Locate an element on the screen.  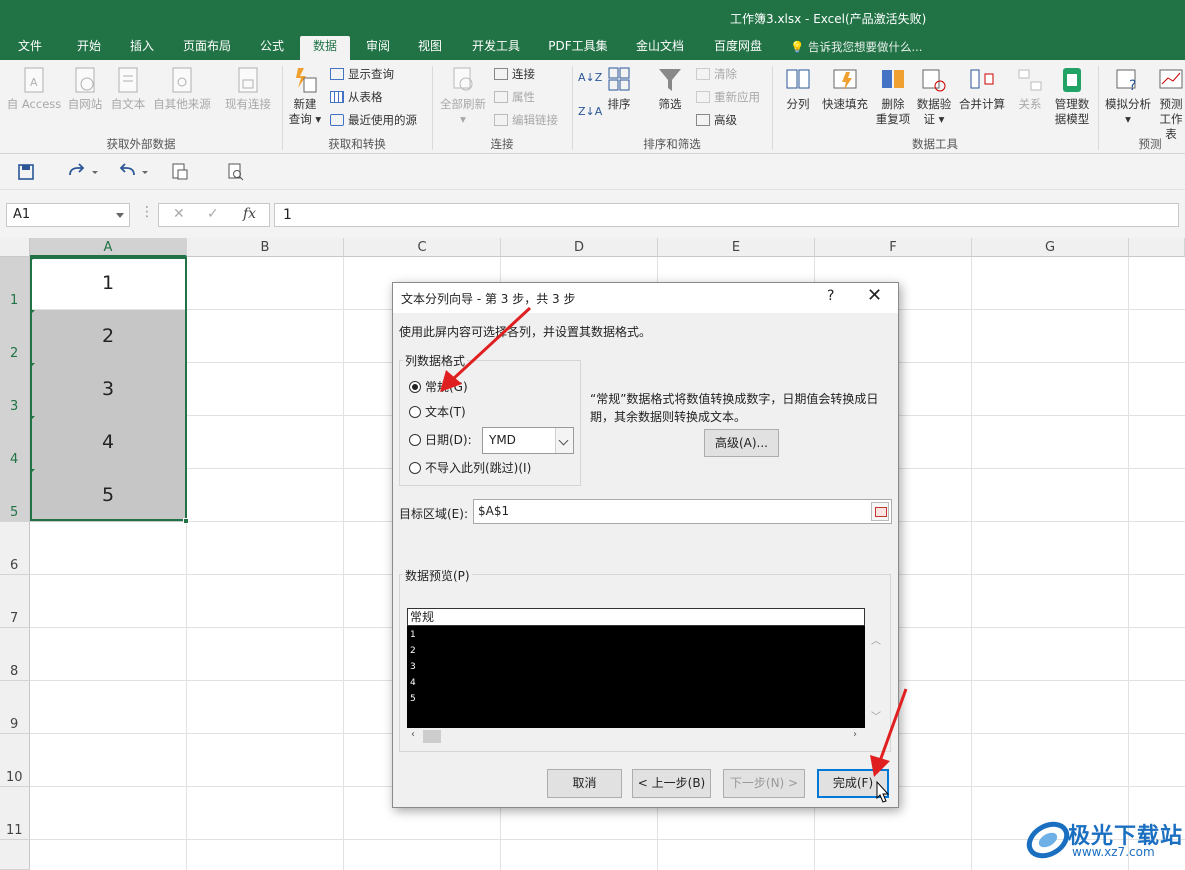
scroll-up-icon: ︿ is located at coordinates (876, 639).